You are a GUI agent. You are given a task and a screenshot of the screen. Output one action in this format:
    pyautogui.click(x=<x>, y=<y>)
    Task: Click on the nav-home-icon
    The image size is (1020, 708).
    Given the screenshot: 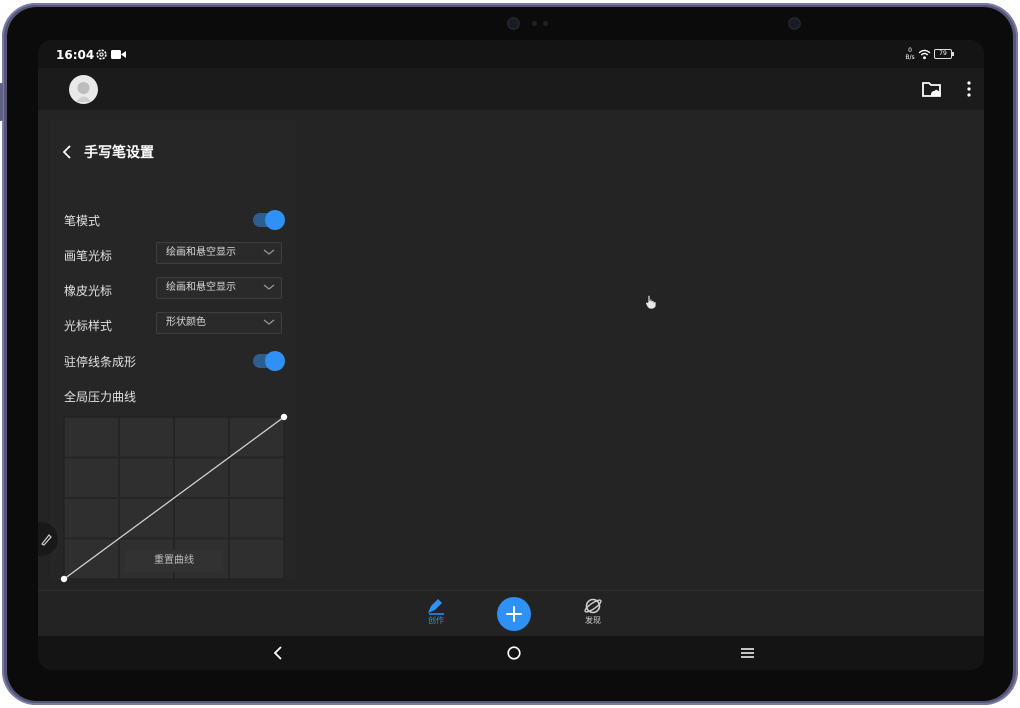 What is the action you would take?
    pyautogui.click(x=514, y=653)
    